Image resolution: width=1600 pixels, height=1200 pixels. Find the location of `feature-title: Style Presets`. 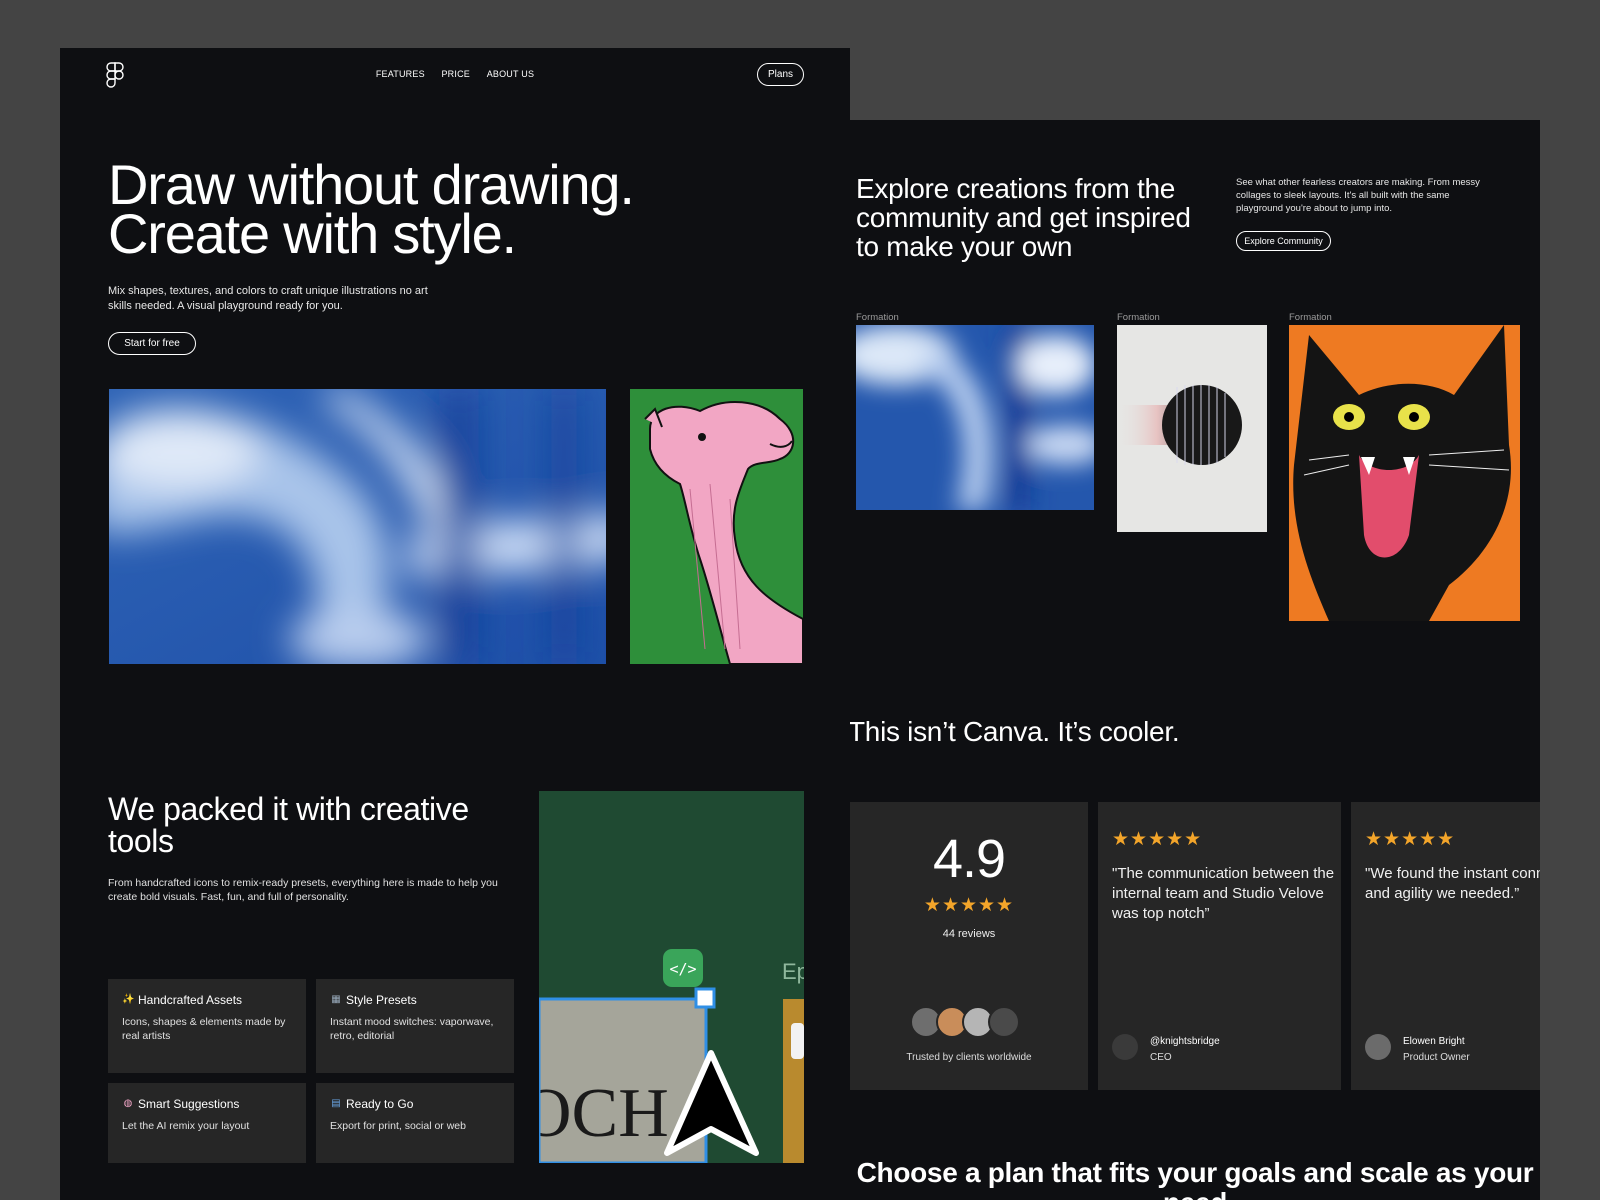

feature-title: Style Presets is located at coordinates (381, 1000).